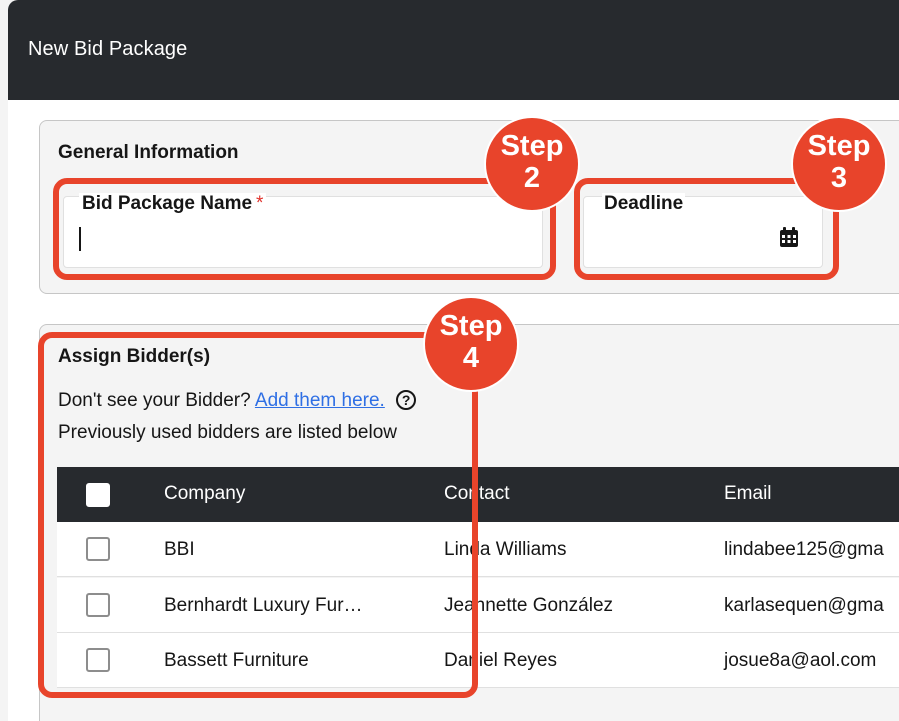 This screenshot has width=899, height=721. What do you see at coordinates (505, 549) in the screenshot?
I see `cell-contact: Linda Williams` at bounding box center [505, 549].